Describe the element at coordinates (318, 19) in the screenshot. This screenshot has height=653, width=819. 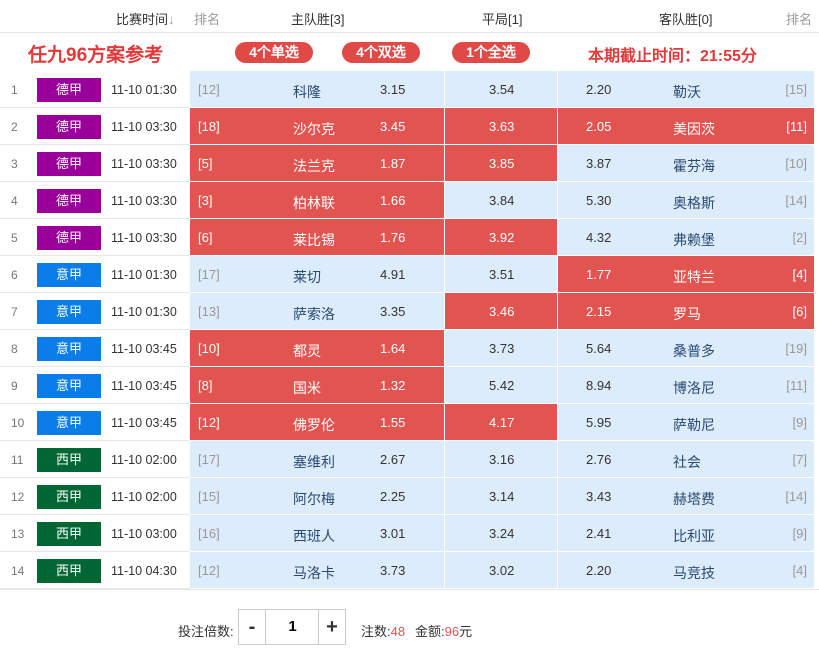
I see `home-win-header: 主队胜[3]` at that location.